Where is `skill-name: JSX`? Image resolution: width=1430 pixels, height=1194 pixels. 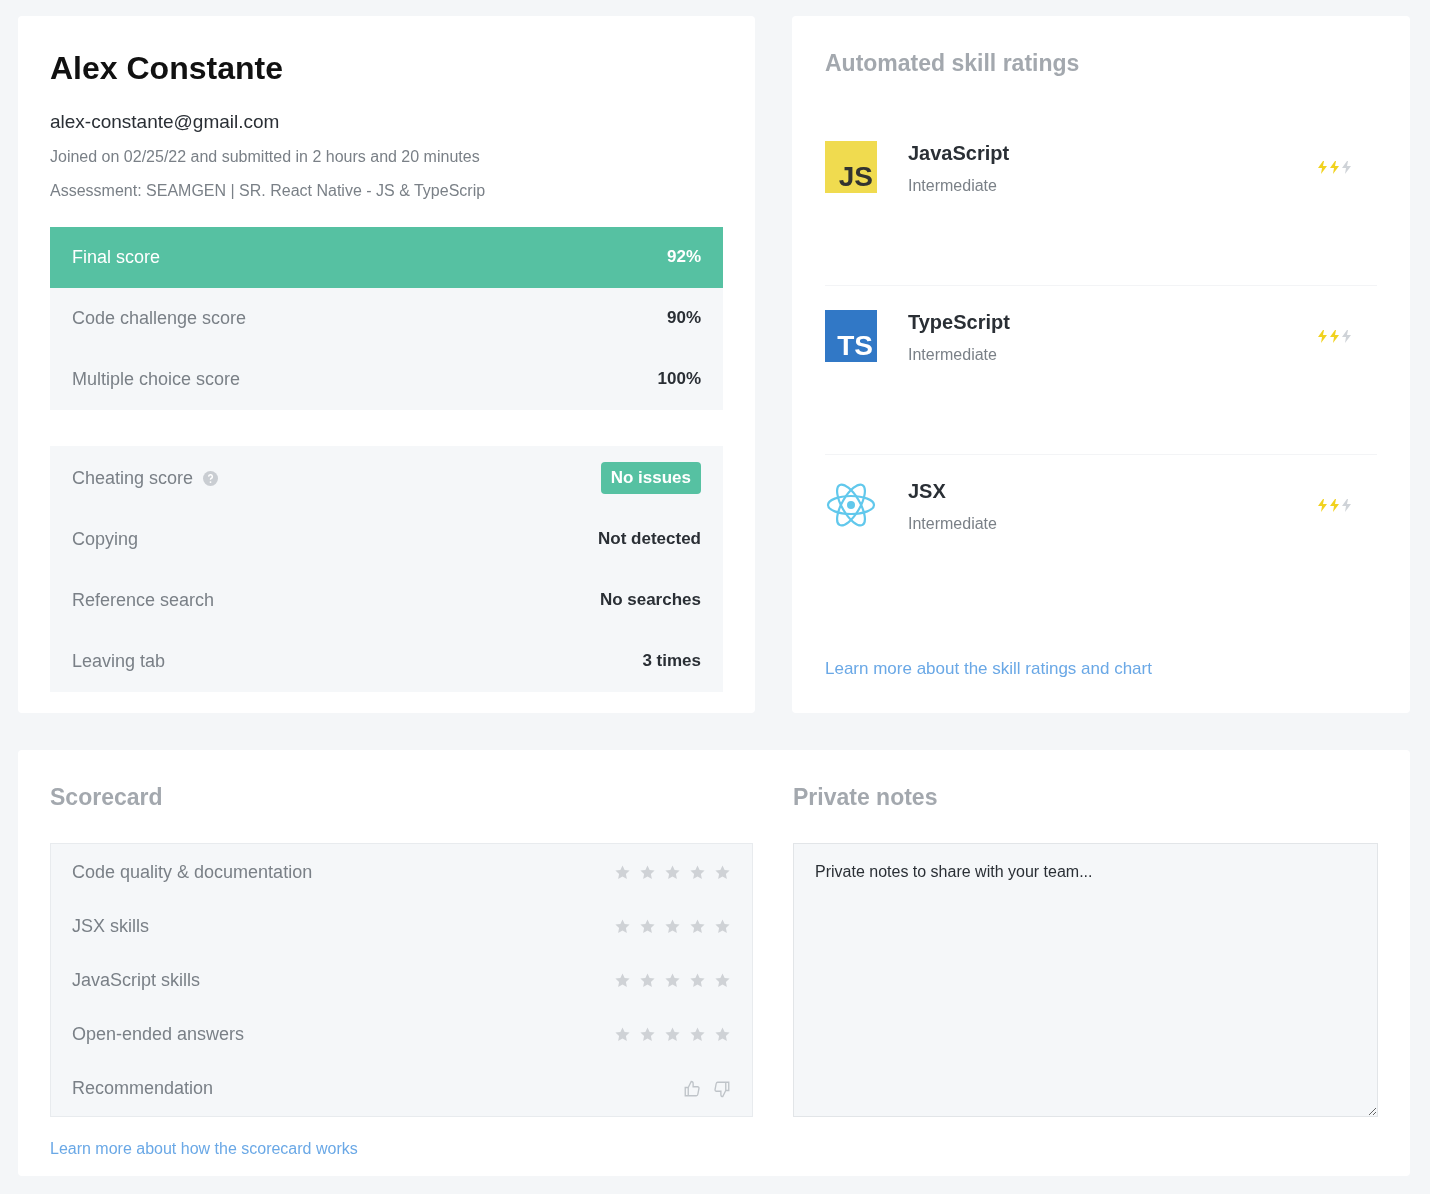 skill-name: JSX is located at coordinates (927, 491).